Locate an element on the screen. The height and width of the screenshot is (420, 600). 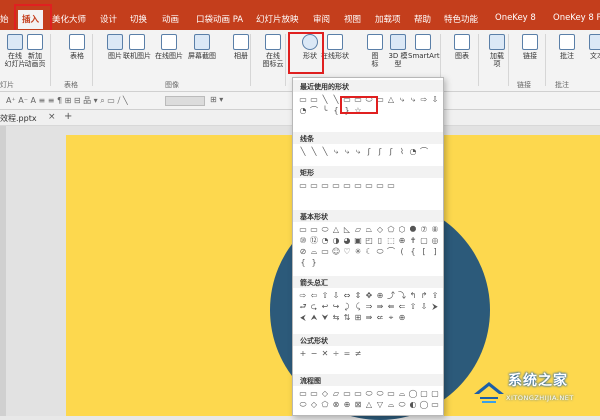
shape-option: ⮝ is located at coordinates (314, 318).